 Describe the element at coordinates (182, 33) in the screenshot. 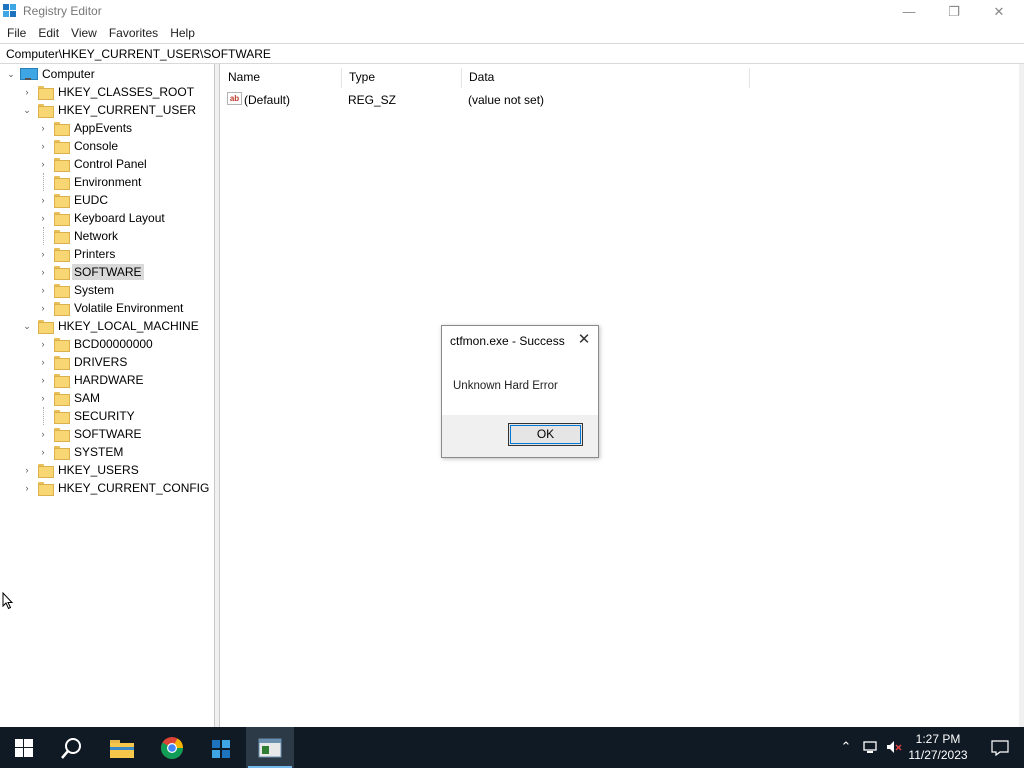

I see `menu-help: Help` at that location.